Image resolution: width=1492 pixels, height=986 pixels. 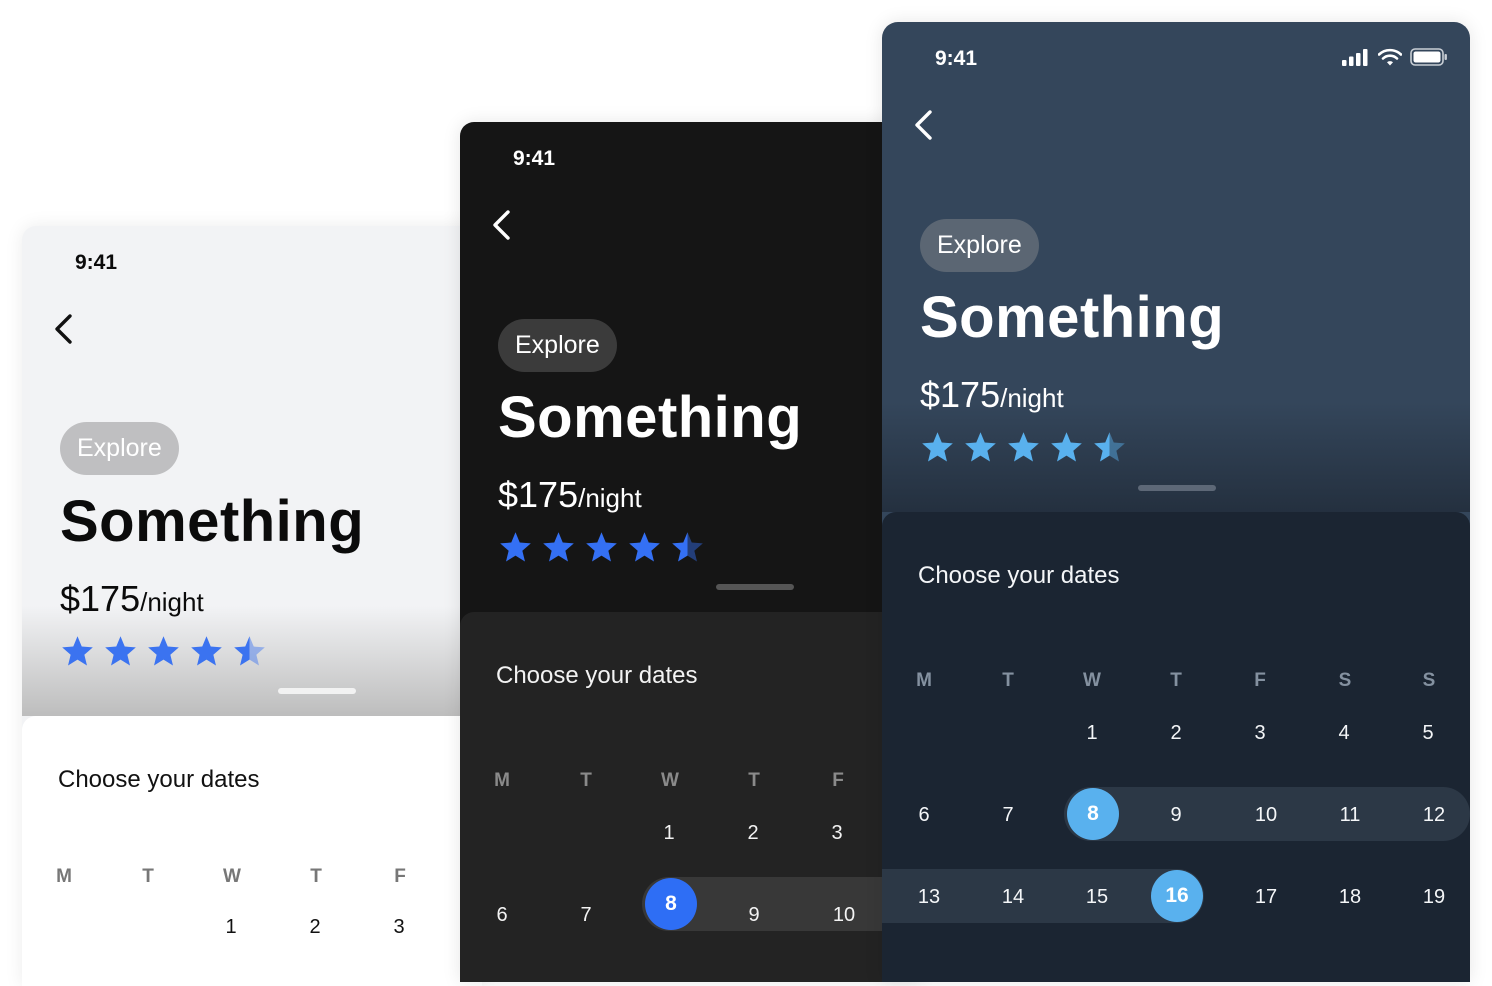 I want to click on calendar-day: 11, so click(x=1350, y=815).